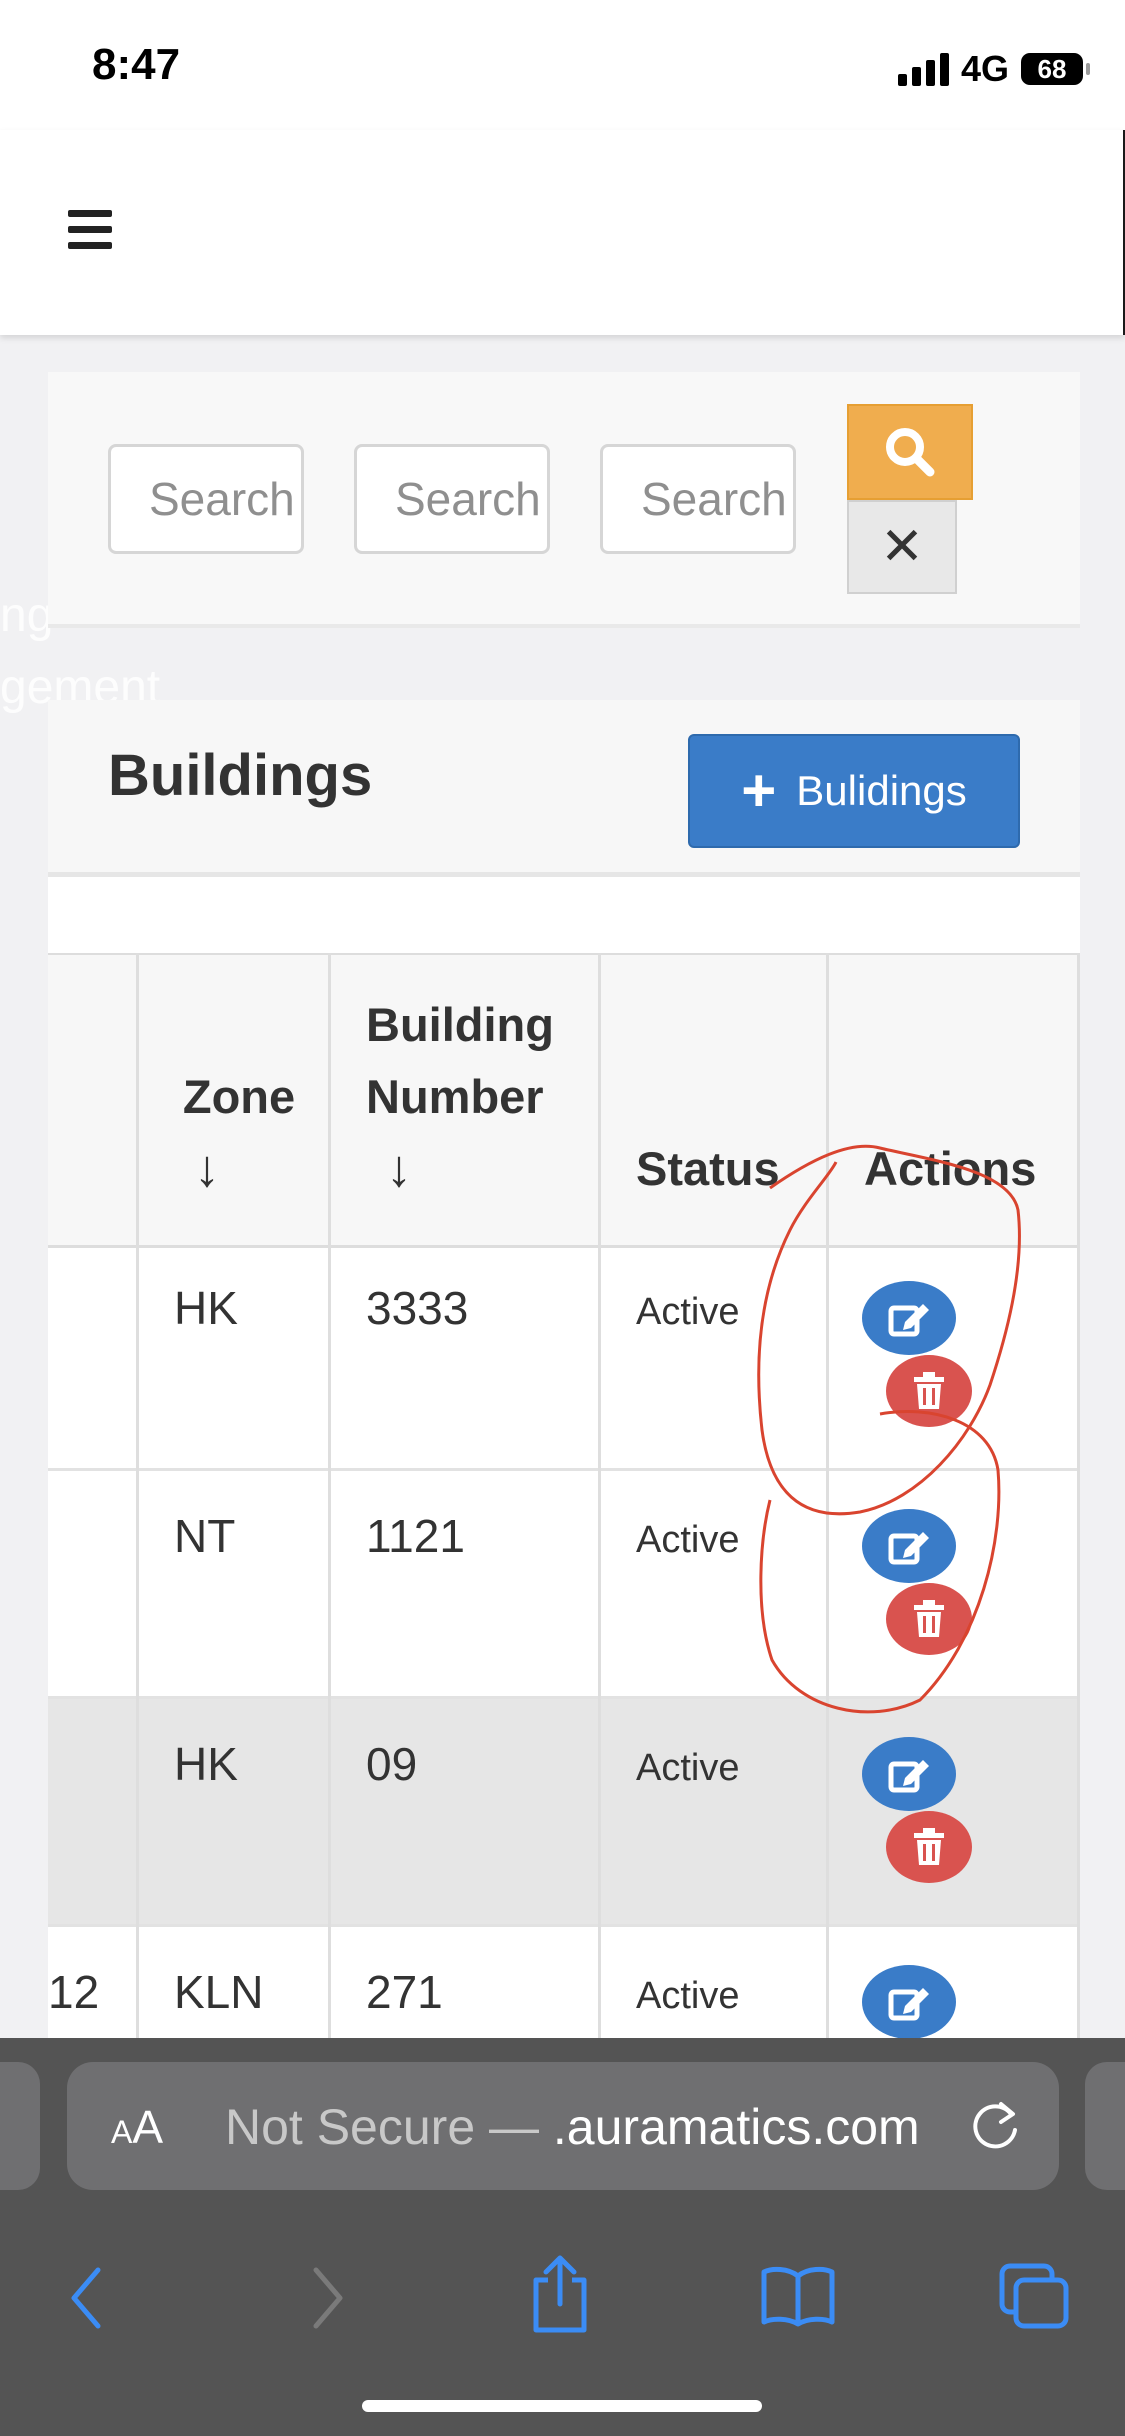 This screenshot has height=2436, width=1125. Describe the element at coordinates (1105, 2126) in the screenshot. I see `next-tab-preview` at that location.